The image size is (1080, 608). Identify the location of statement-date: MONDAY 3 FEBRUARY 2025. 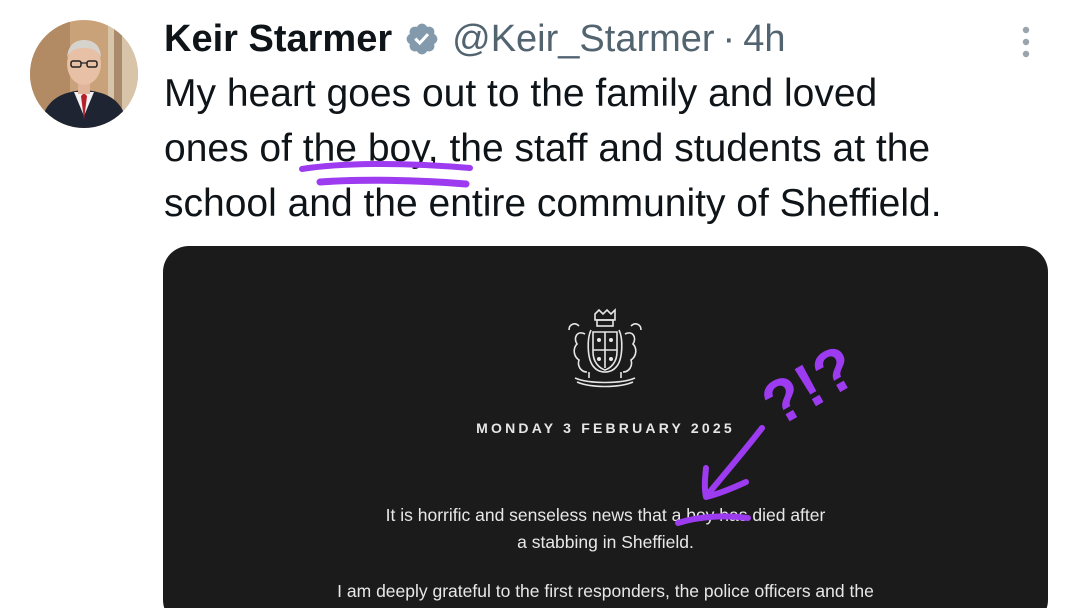
(605, 428).